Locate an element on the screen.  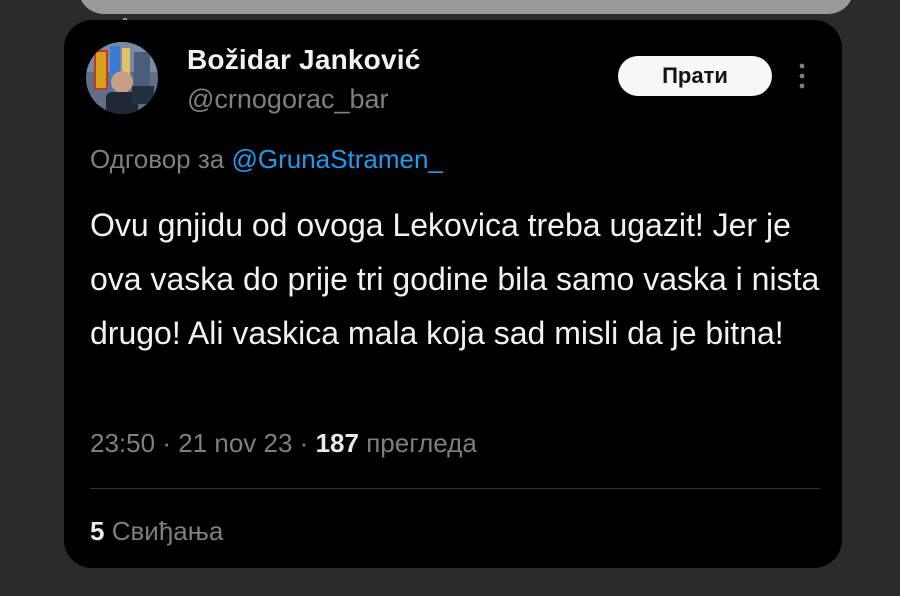
previous-post-bubble is located at coordinates (466, 7).